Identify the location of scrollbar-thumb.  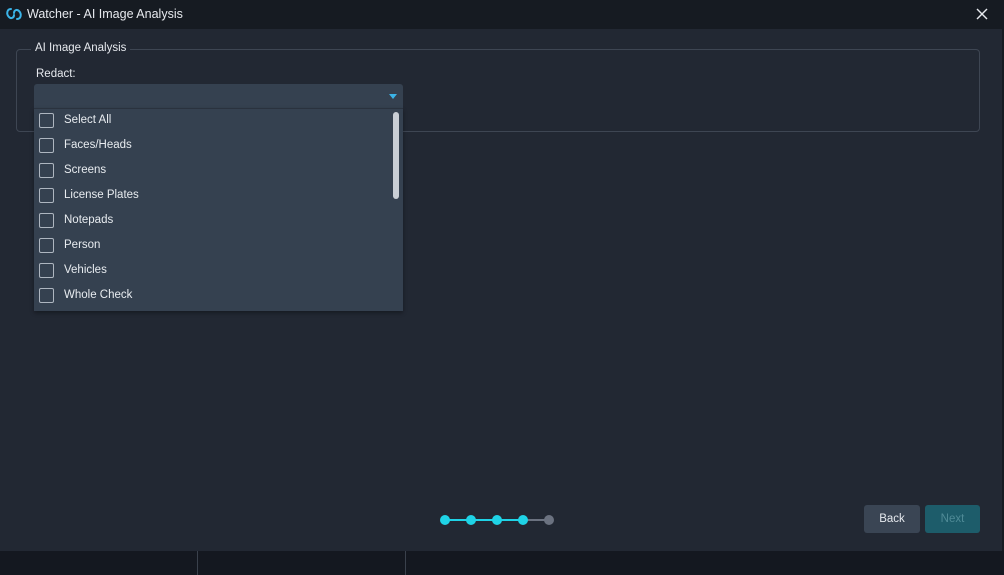
(396, 155).